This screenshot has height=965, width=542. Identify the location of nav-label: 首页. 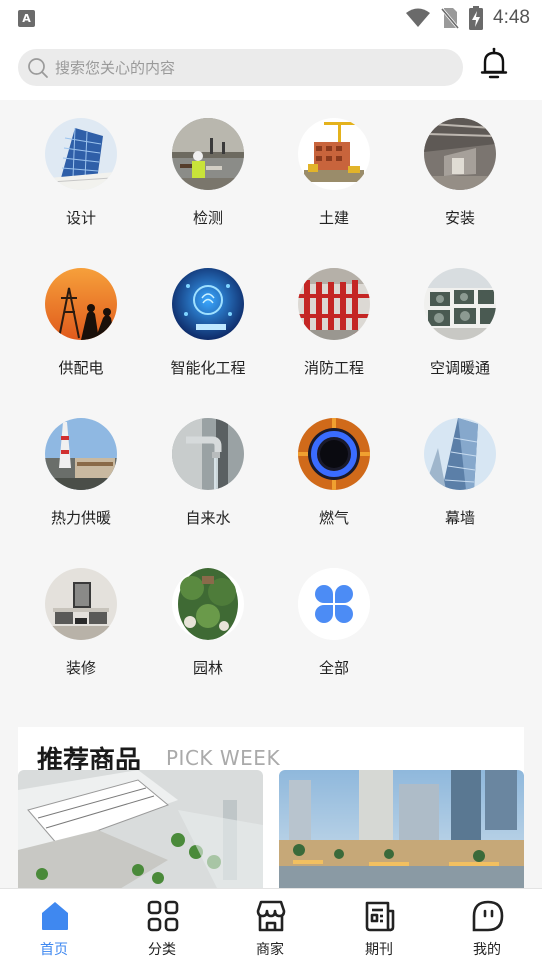
(54, 950).